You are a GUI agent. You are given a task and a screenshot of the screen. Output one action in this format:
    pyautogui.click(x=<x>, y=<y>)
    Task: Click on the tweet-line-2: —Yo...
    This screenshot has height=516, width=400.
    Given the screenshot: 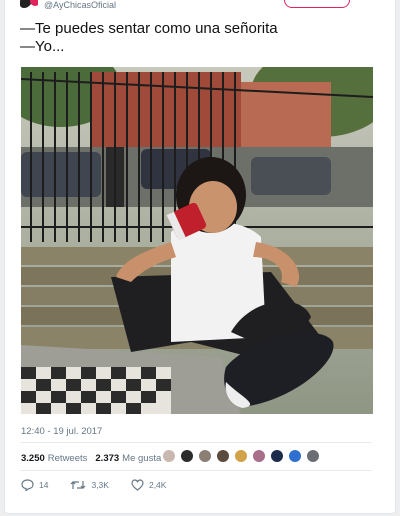 What is the action you would take?
    pyautogui.click(x=42, y=46)
    